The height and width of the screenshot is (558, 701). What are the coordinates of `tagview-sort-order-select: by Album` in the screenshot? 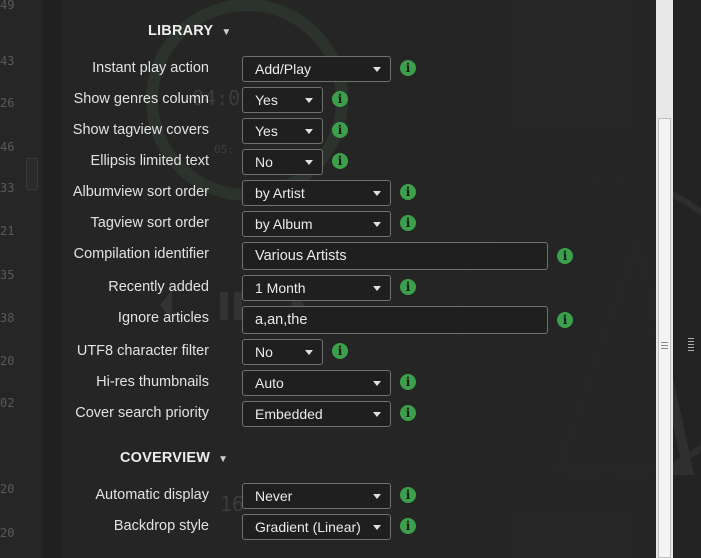 It's located at (316, 224).